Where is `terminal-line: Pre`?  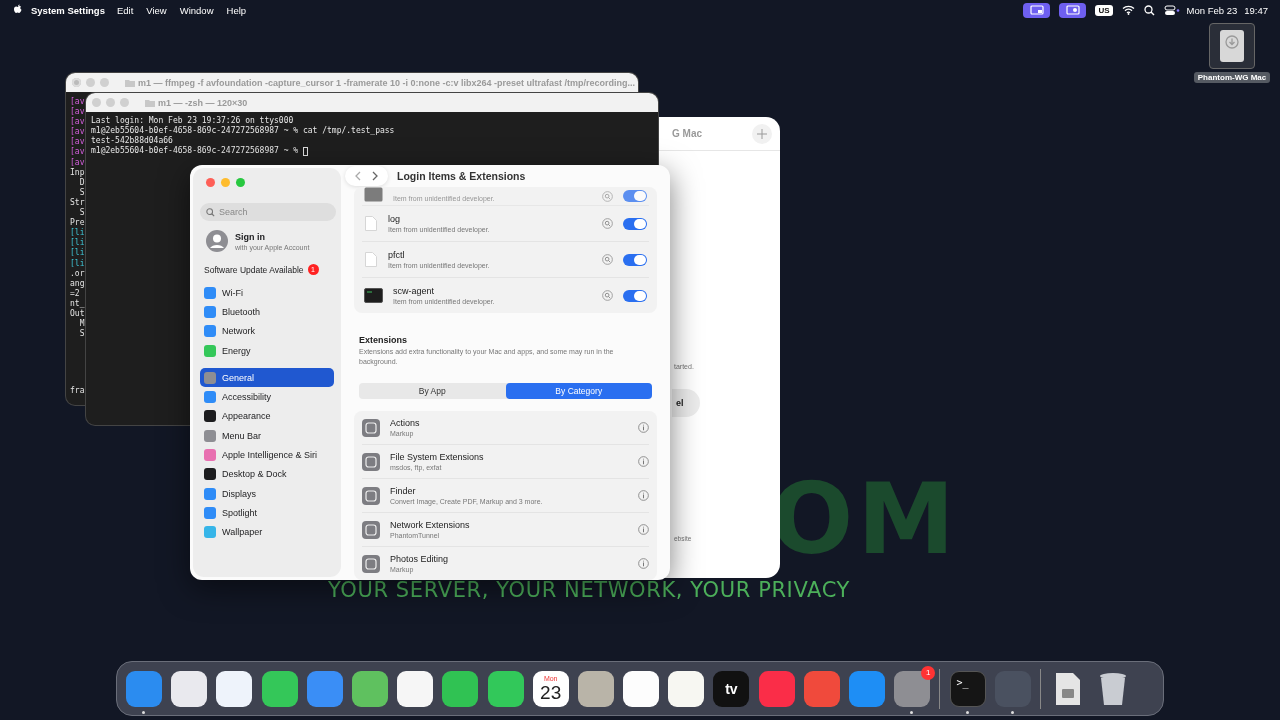
terminal-line: Pre is located at coordinates (77, 223).